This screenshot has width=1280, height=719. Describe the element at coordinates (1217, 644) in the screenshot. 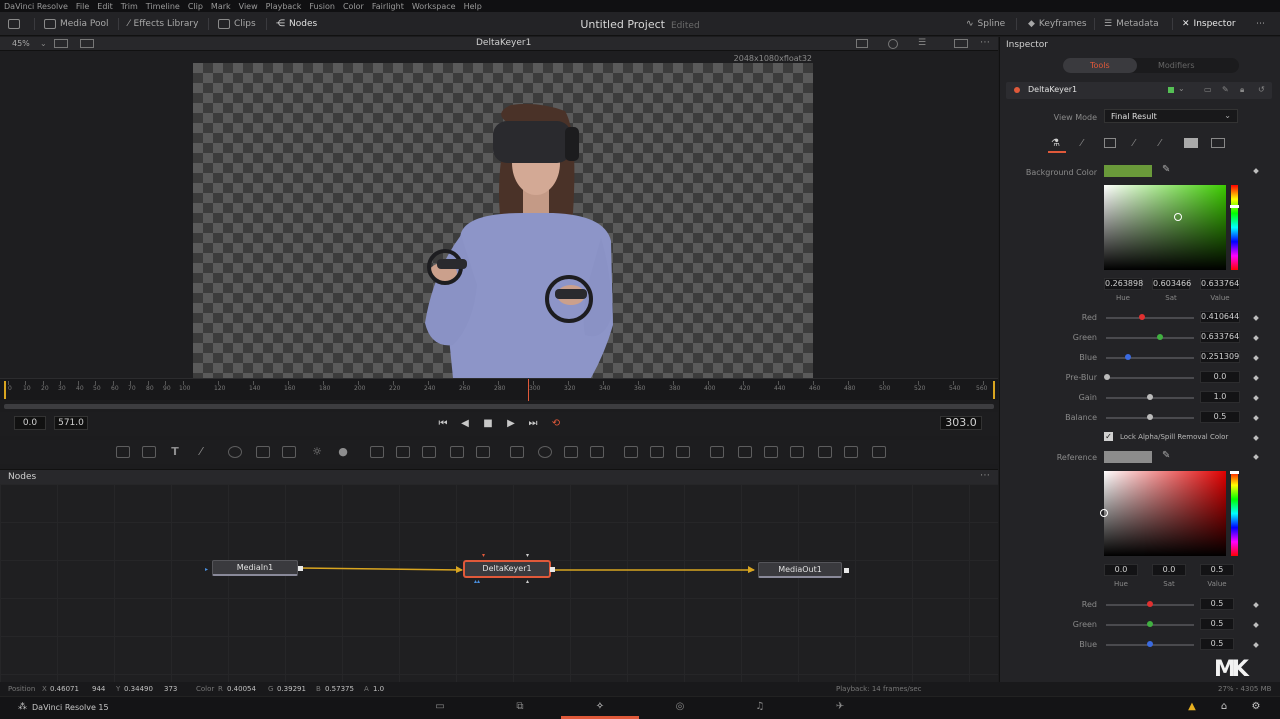

I see `ref-blue-field: 0.5` at that location.